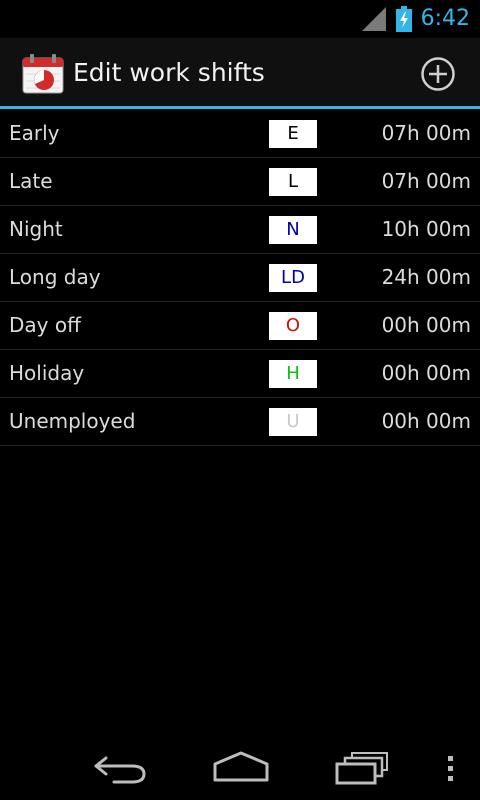  What do you see at coordinates (240, 182) in the screenshot?
I see `shift-row-late: Late L 07h 00m` at bounding box center [240, 182].